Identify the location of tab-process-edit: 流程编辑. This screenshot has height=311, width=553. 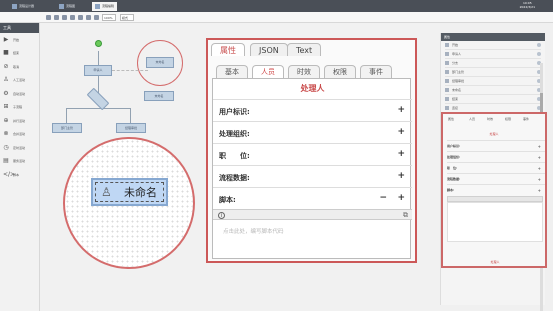
(105, 6).